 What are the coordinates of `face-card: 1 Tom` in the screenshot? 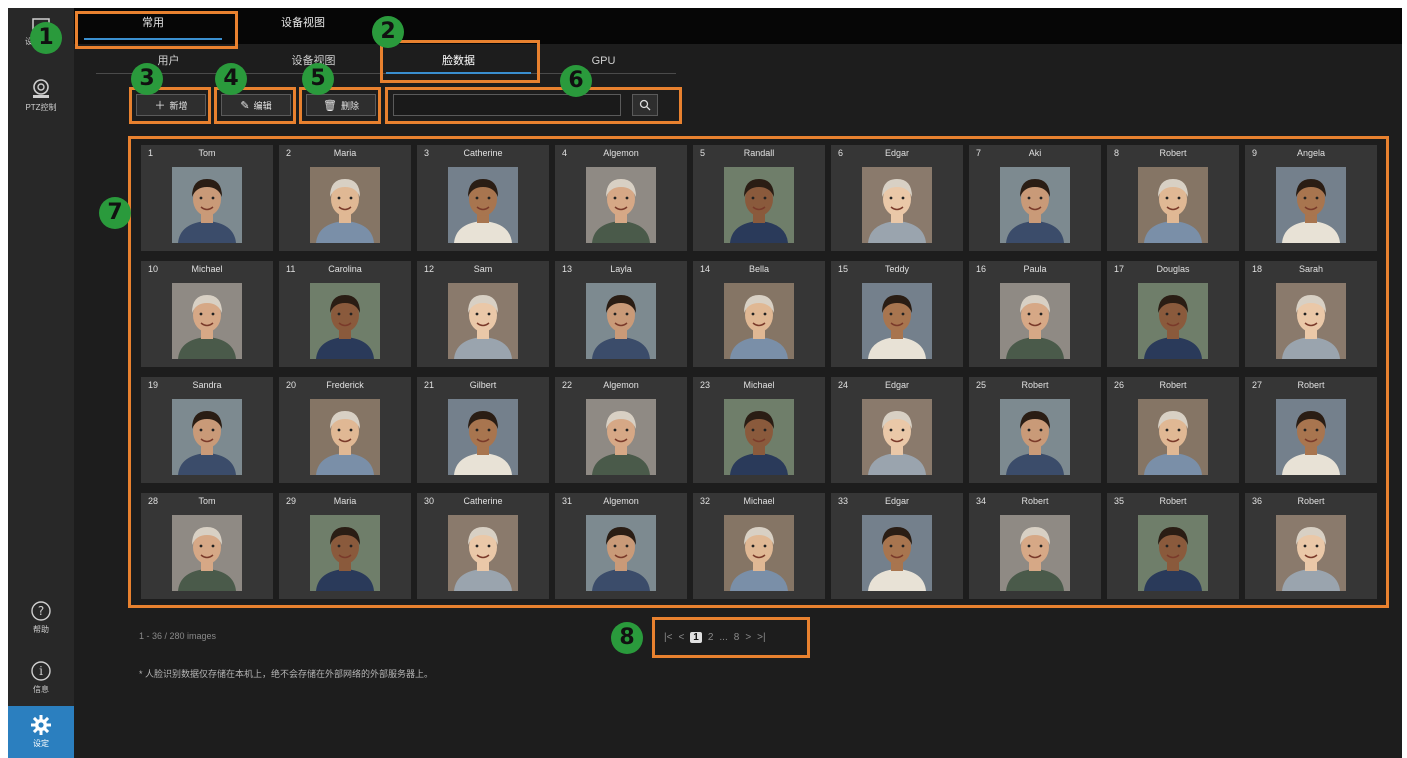 It's located at (207, 198).